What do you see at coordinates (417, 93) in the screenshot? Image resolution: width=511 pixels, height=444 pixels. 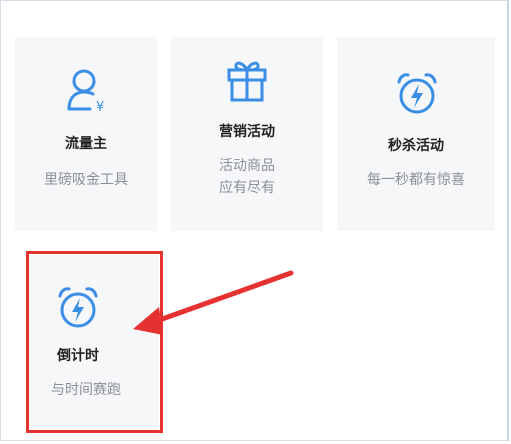 I see `alarm-clock-bolt-icon` at bounding box center [417, 93].